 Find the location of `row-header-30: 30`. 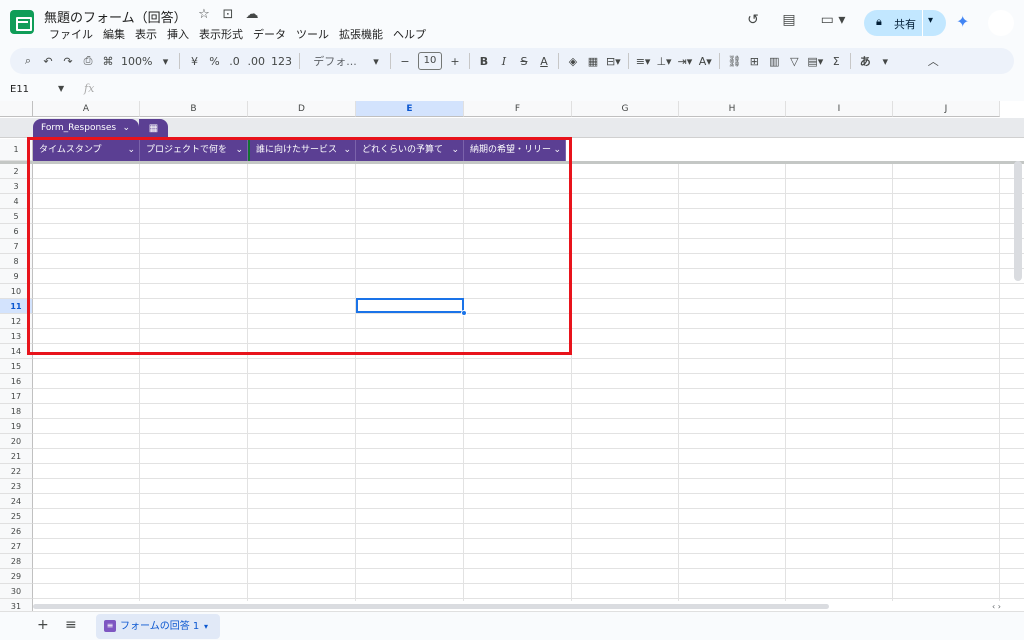

row-header-30: 30 is located at coordinates (16, 591).